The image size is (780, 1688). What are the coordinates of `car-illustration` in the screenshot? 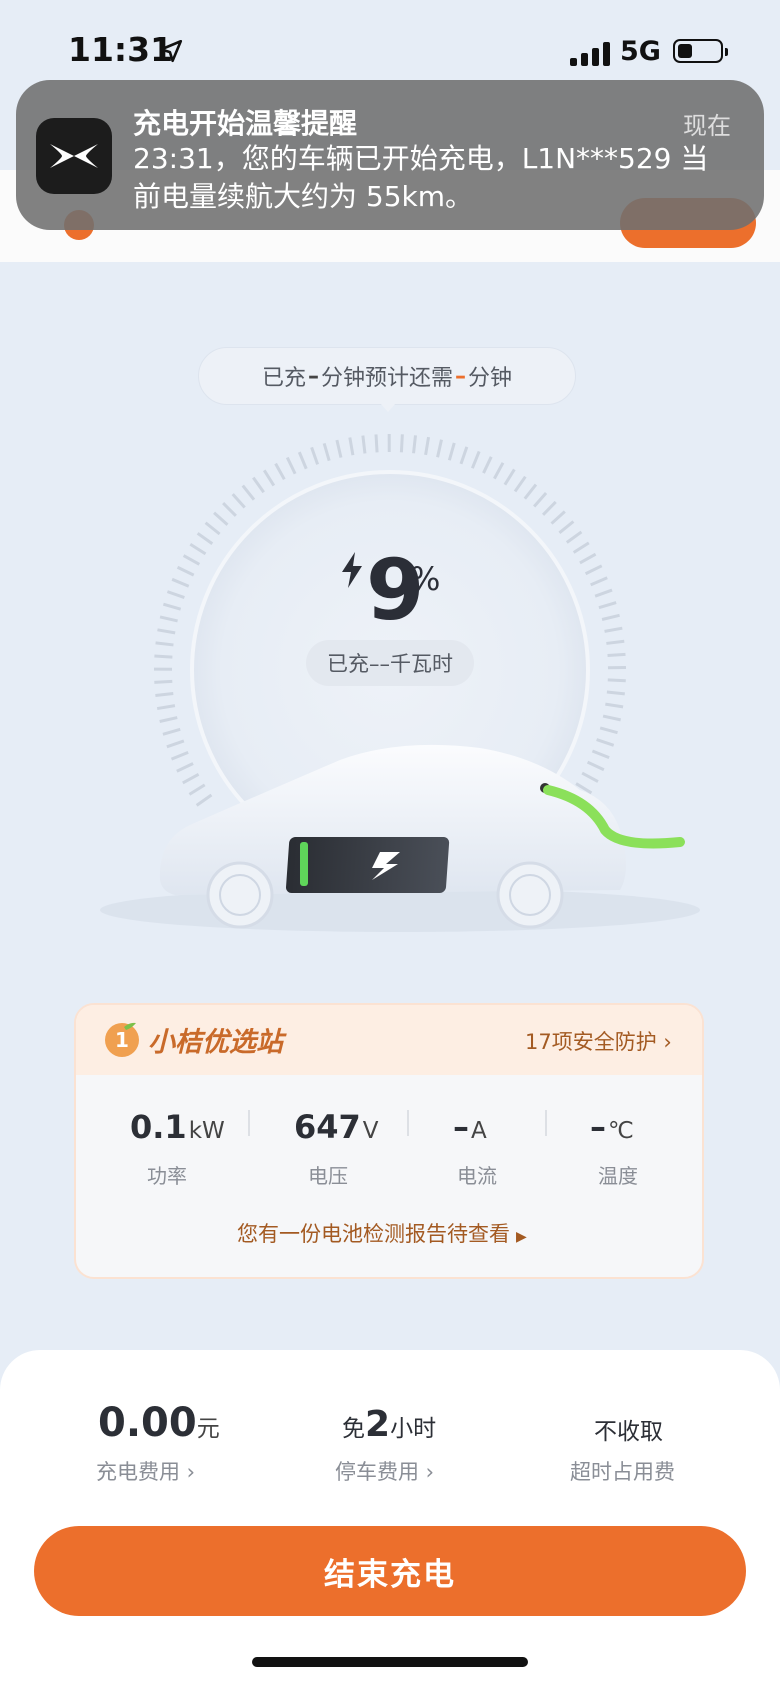 It's located at (400, 838).